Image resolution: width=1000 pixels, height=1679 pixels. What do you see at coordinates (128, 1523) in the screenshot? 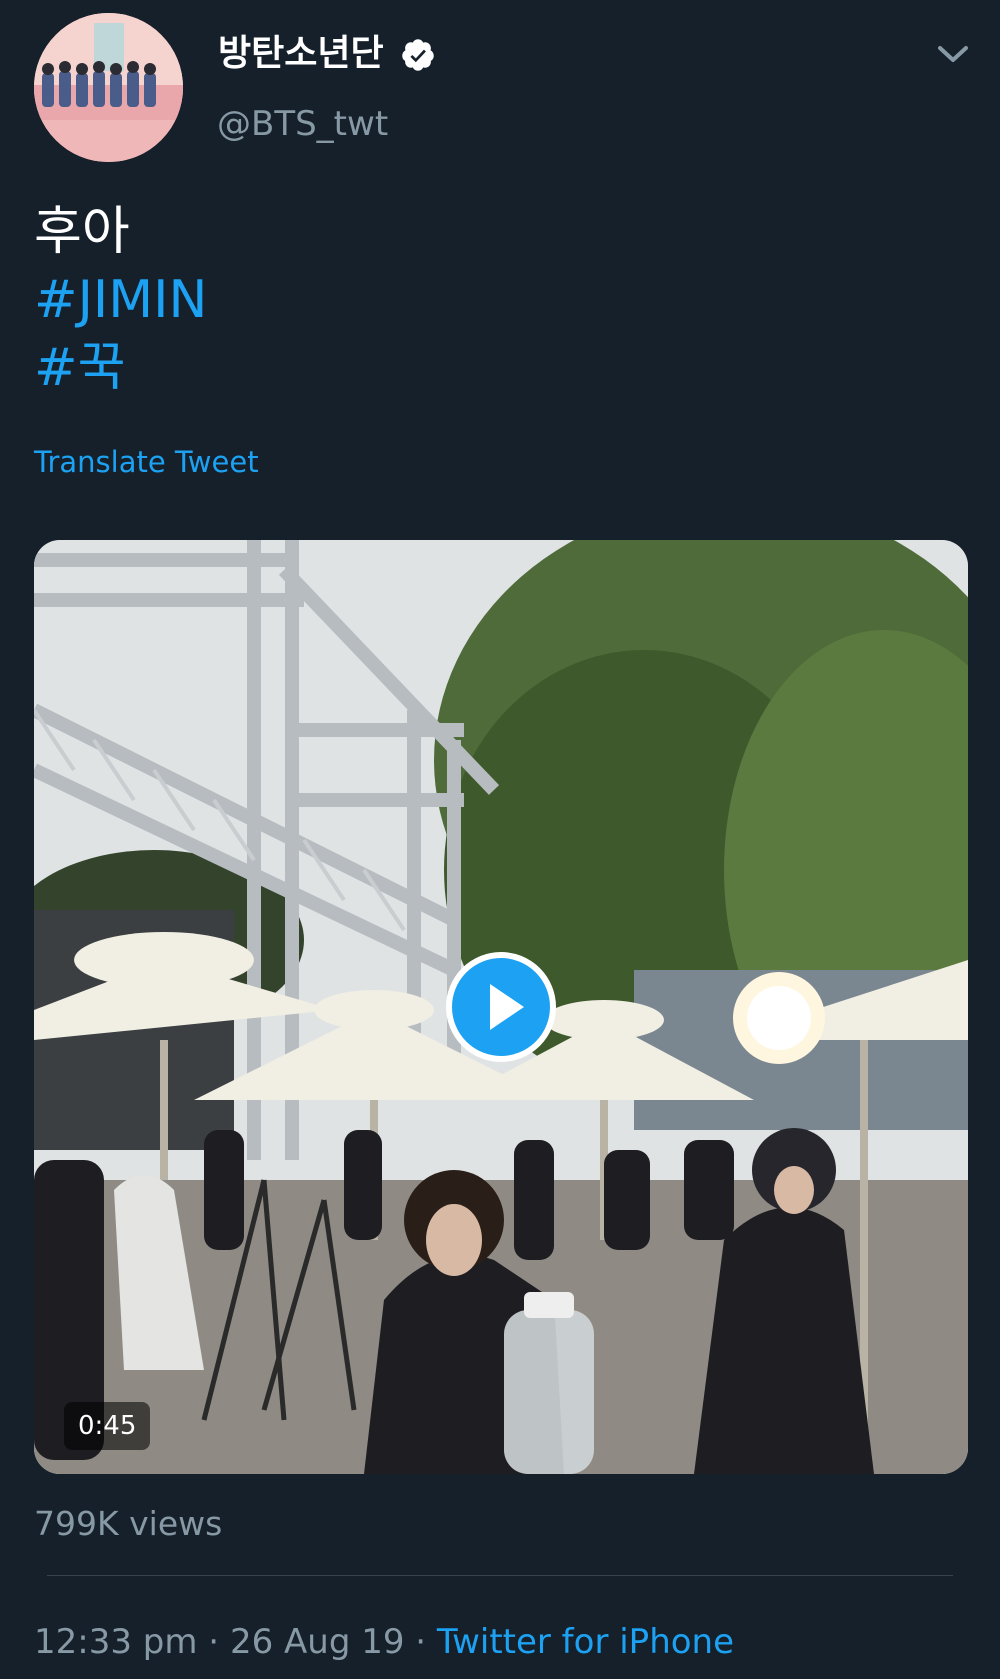
I see `view-count: 799K views` at bounding box center [128, 1523].